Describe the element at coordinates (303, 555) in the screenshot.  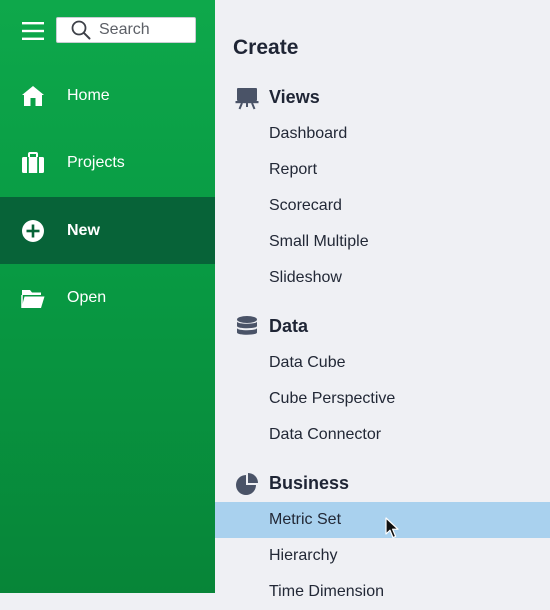
I see `menu-item-label: Hierarchy` at that location.